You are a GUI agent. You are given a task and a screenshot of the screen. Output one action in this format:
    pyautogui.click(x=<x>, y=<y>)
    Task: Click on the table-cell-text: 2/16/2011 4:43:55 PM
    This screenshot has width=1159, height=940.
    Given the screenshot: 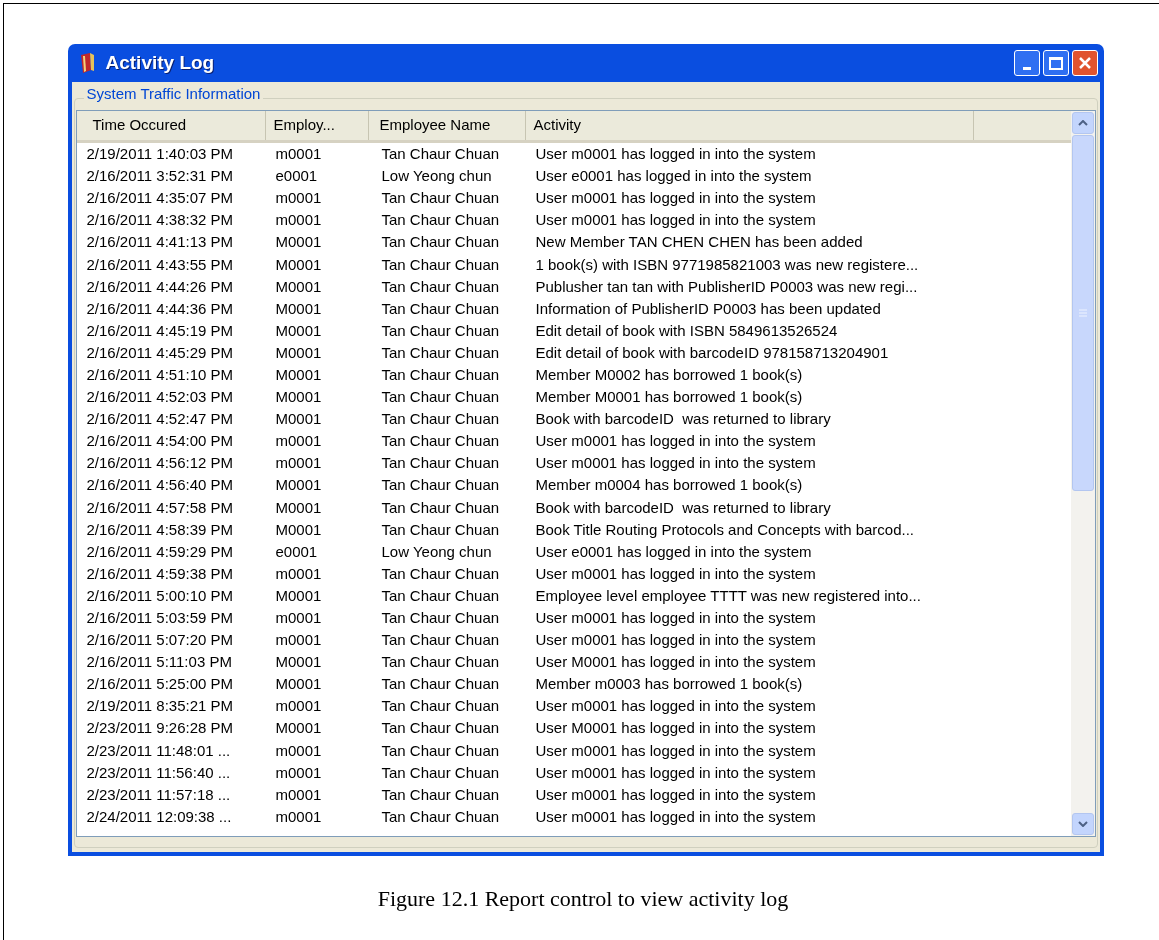 What is the action you would take?
    pyautogui.click(x=159, y=264)
    